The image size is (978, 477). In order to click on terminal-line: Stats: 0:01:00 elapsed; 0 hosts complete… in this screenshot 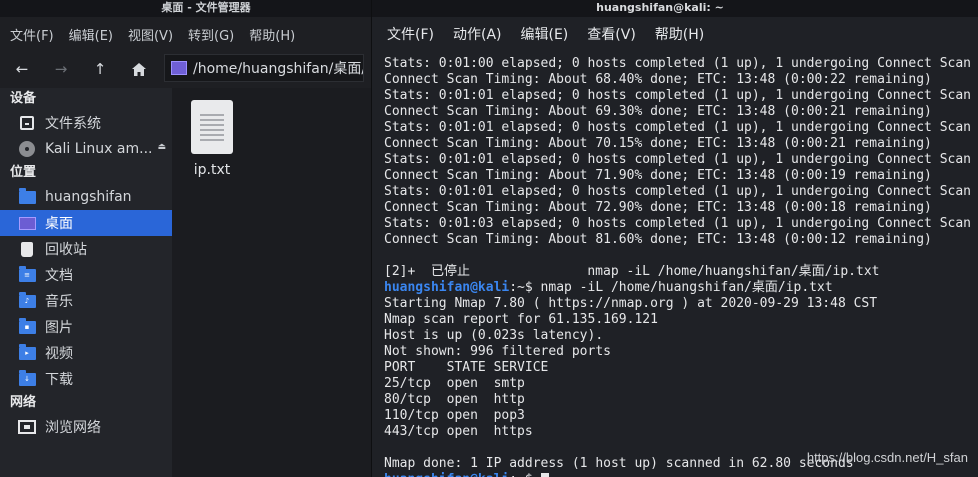, I will do `click(677, 63)`.